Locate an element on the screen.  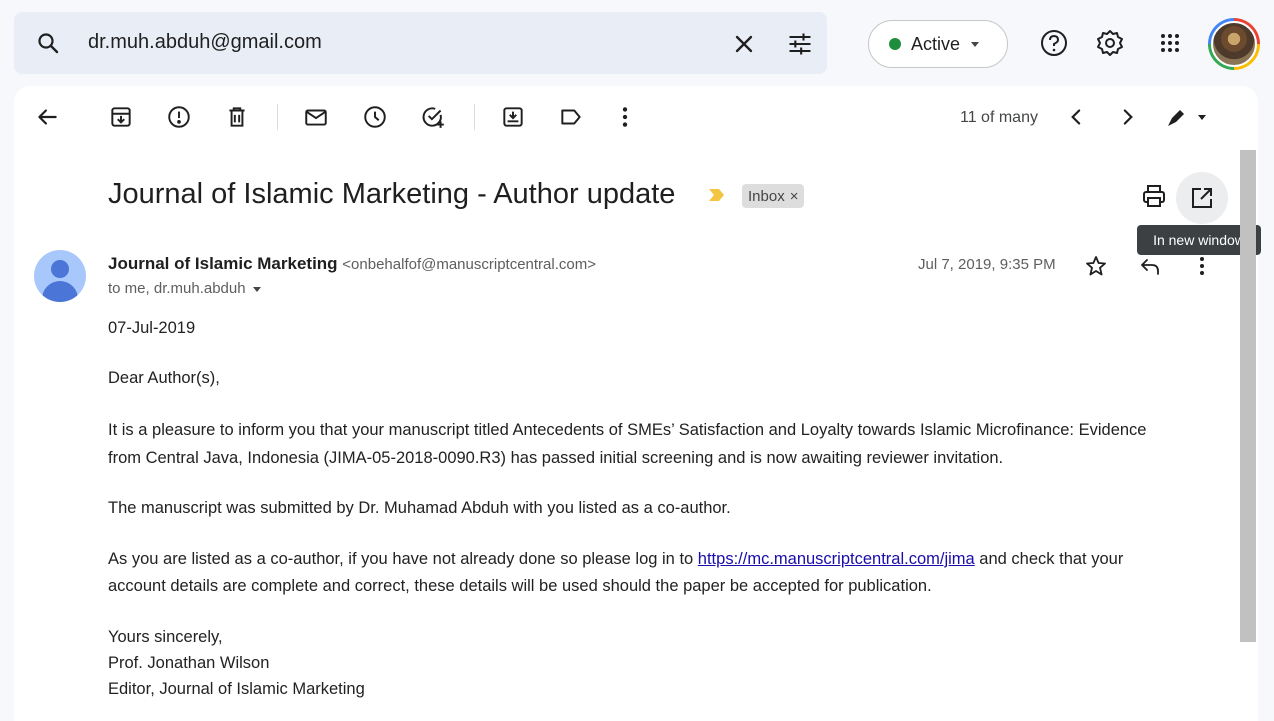
search-input: dr.muh.abduh@gmail.com is located at coordinates (205, 42).